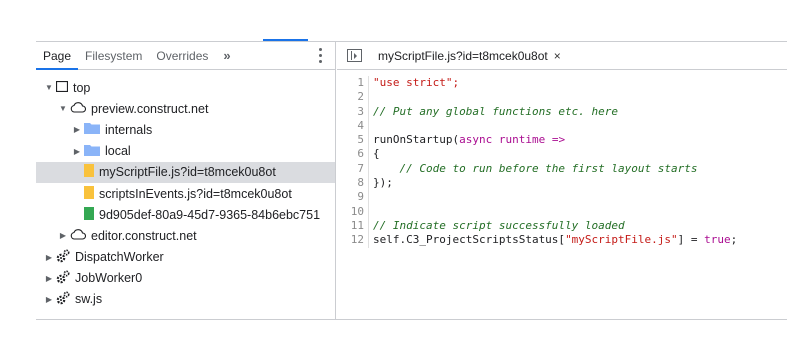  I want to click on tree-item-local: ▶ local, so click(185, 151).